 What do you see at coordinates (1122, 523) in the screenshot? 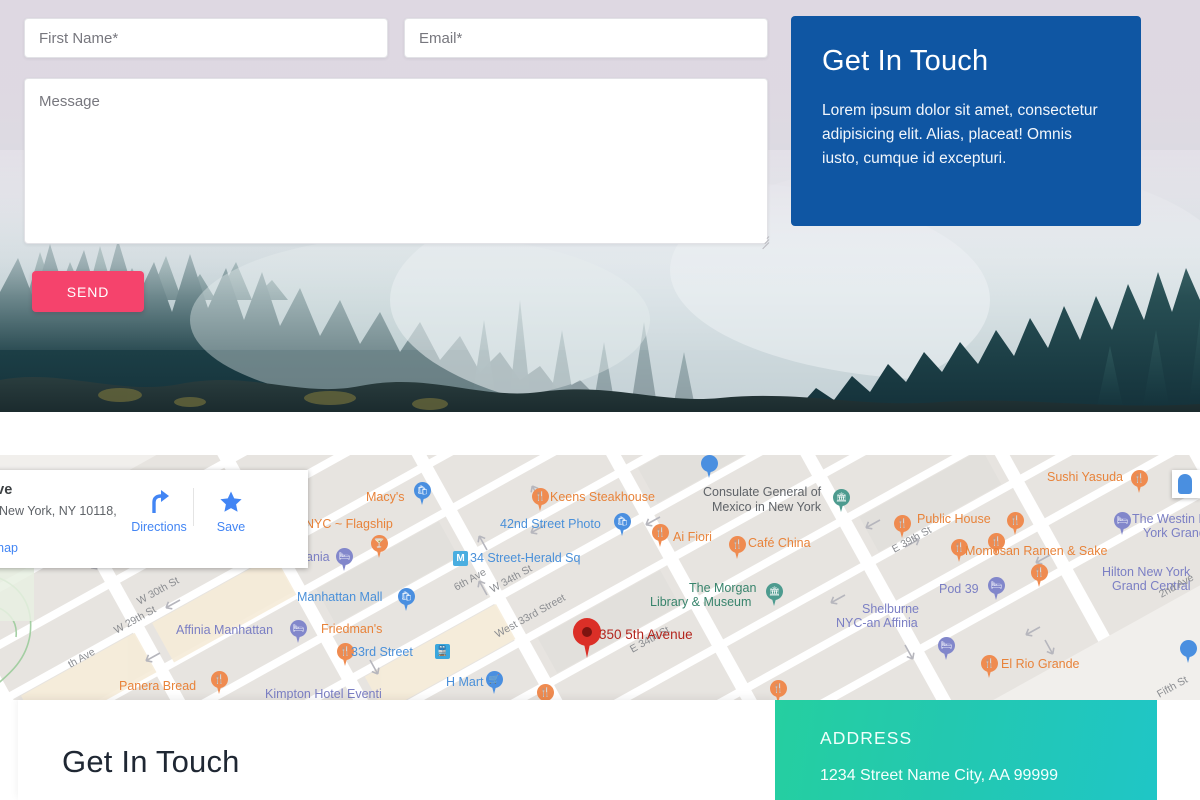
I see `map-pin-westin: 🛏` at bounding box center [1122, 523].